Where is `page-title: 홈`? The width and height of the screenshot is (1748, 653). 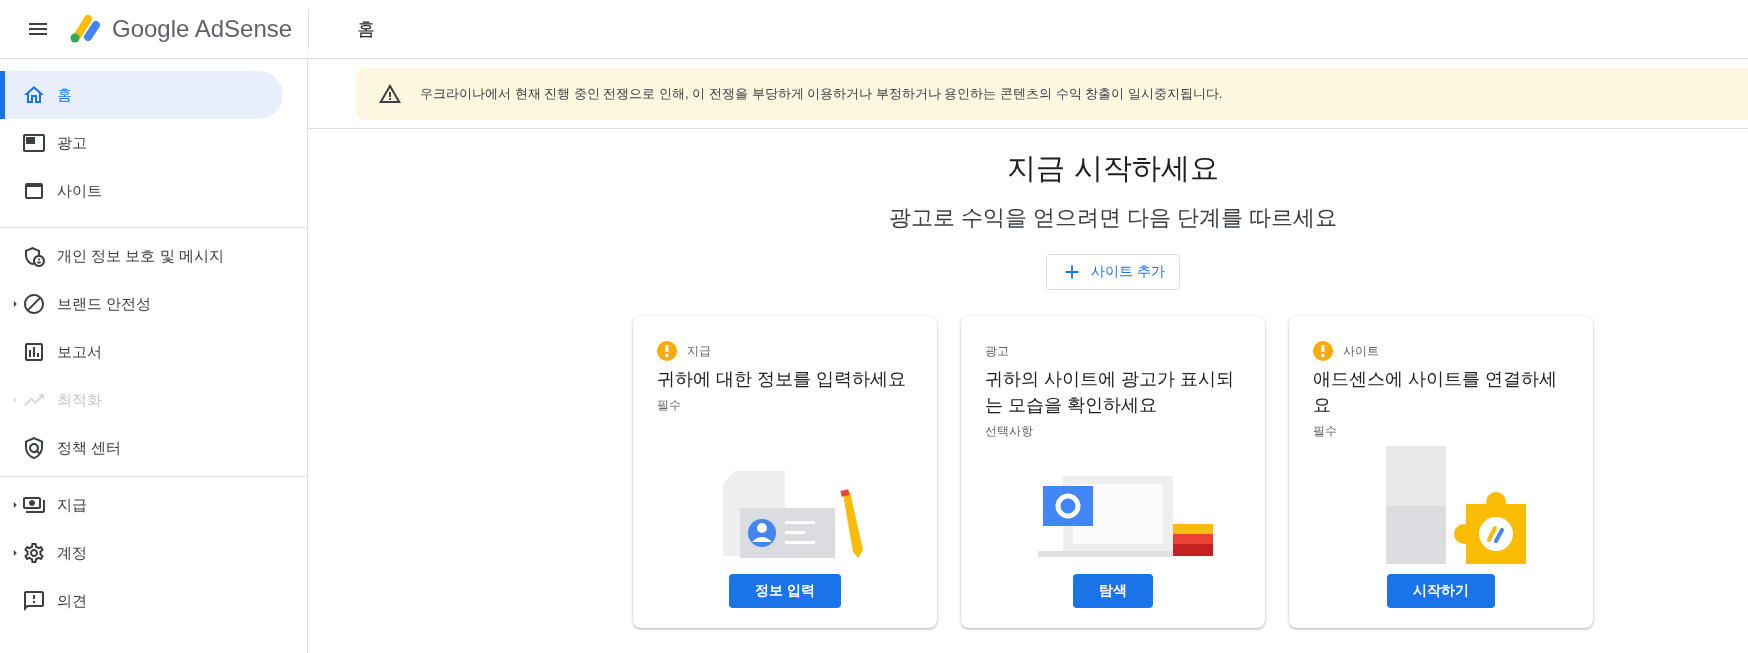
page-title: 홈 is located at coordinates (366, 29).